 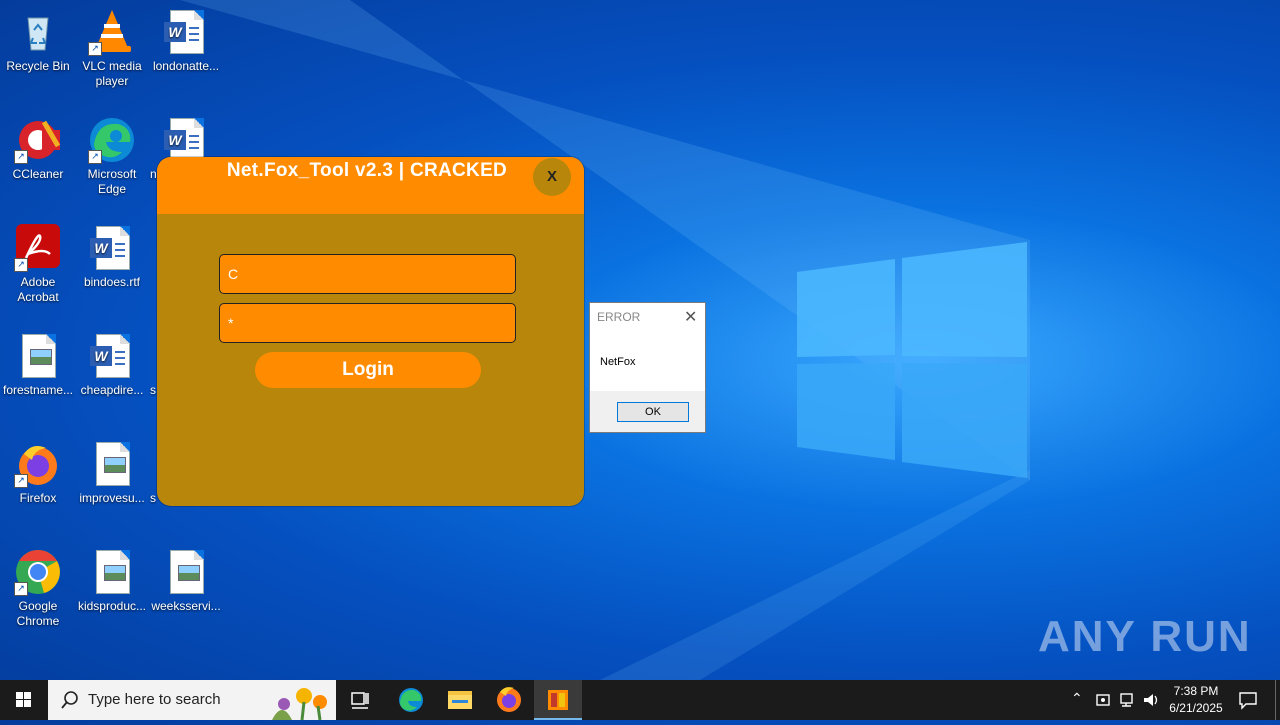 I want to click on password-field: *, so click(x=367, y=323).